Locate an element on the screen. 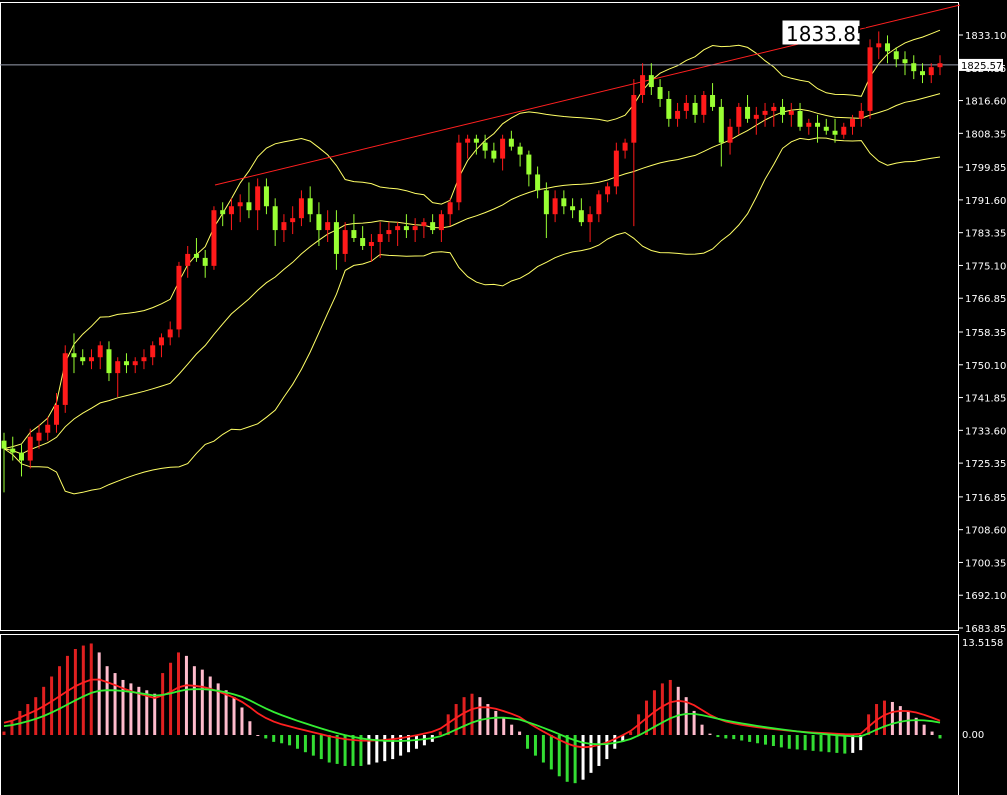 The height and width of the screenshot is (795, 1007). price-tick-label: 1783.35 is located at coordinates (985, 234).